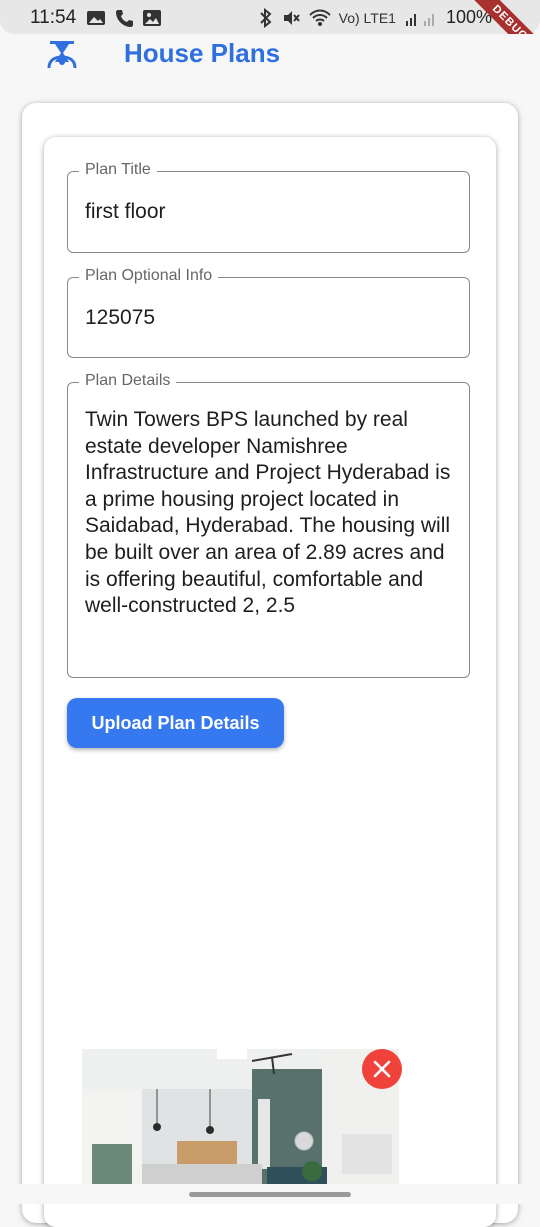 The width and height of the screenshot is (540, 1227). What do you see at coordinates (149, 276) in the screenshot?
I see `plan-optional-info-label: Plan Optional Info` at bounding box center [149, 276].